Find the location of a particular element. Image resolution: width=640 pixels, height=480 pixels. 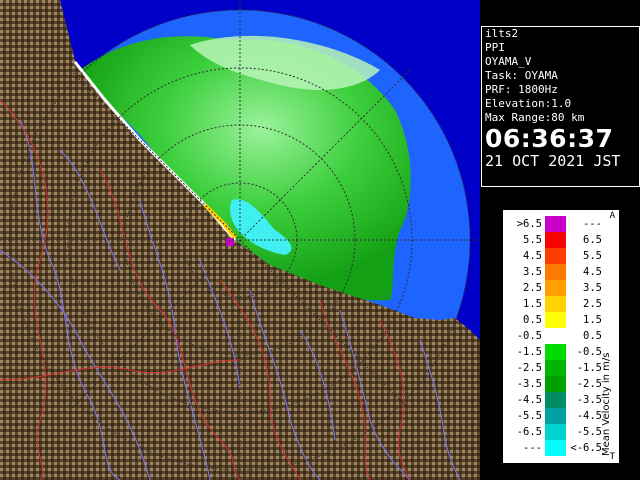

legend-row: -4.5 -3.5 is located at coordinates (555, 400).